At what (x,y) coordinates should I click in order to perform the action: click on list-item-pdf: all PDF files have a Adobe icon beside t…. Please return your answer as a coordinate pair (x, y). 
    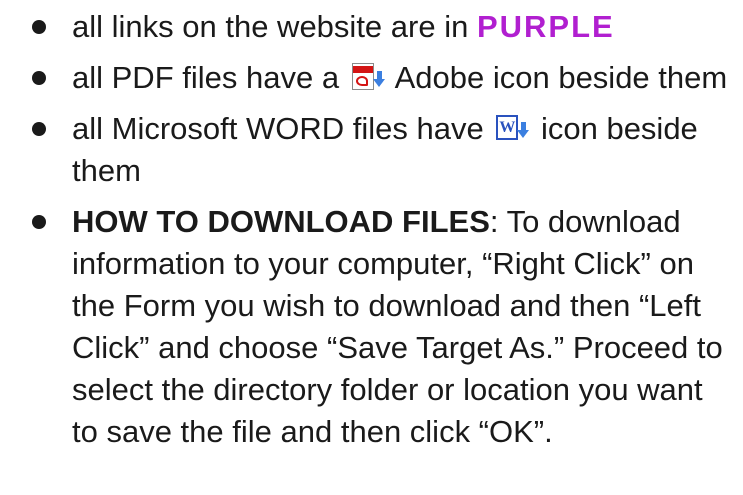
    Looking at the image, I should click on (382, 78).